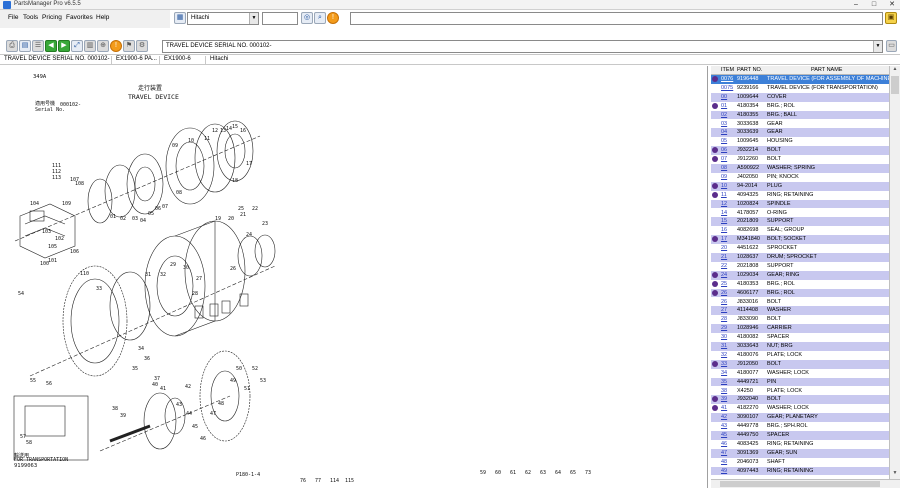 The width and height of the screenshot is (900, 488). What do you see at coordinates (239, 369) in the screenshot?
I see `callout-number: 50` at bounding box center [239, 369].